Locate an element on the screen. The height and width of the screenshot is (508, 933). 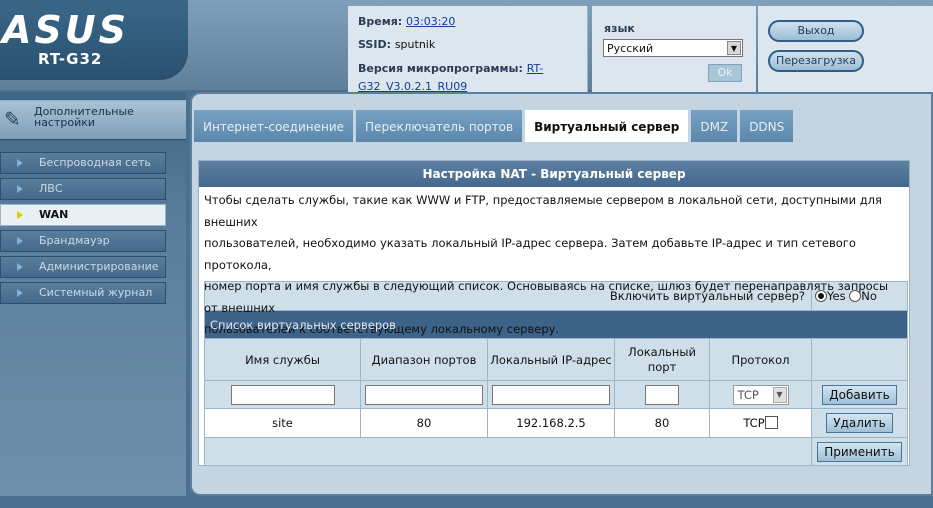
port-range-input is located at coordinates (424, 394).